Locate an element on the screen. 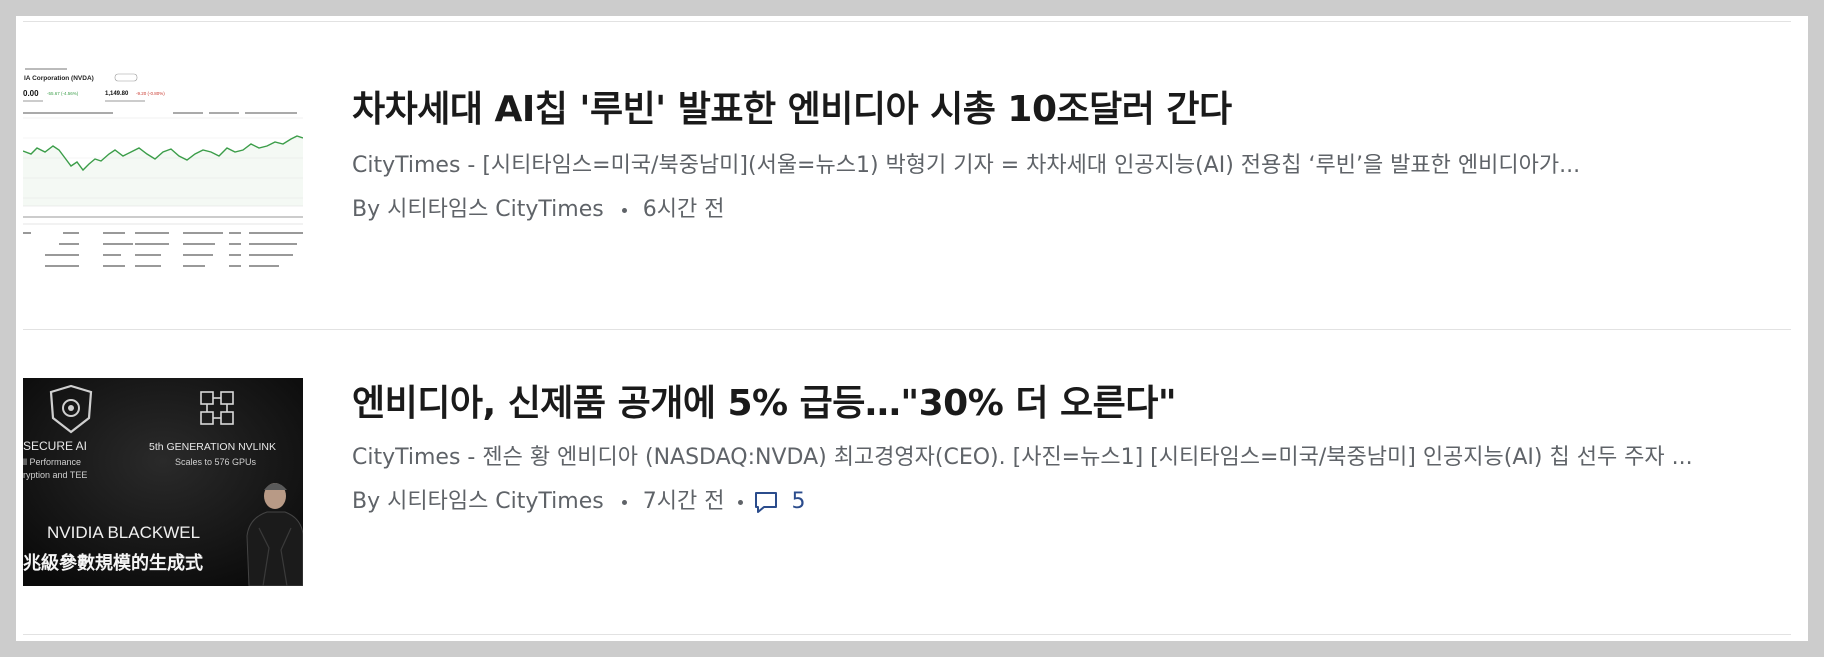  photo-right-sub: Scales to 576 GPUs is located at coordinates (216, 462).